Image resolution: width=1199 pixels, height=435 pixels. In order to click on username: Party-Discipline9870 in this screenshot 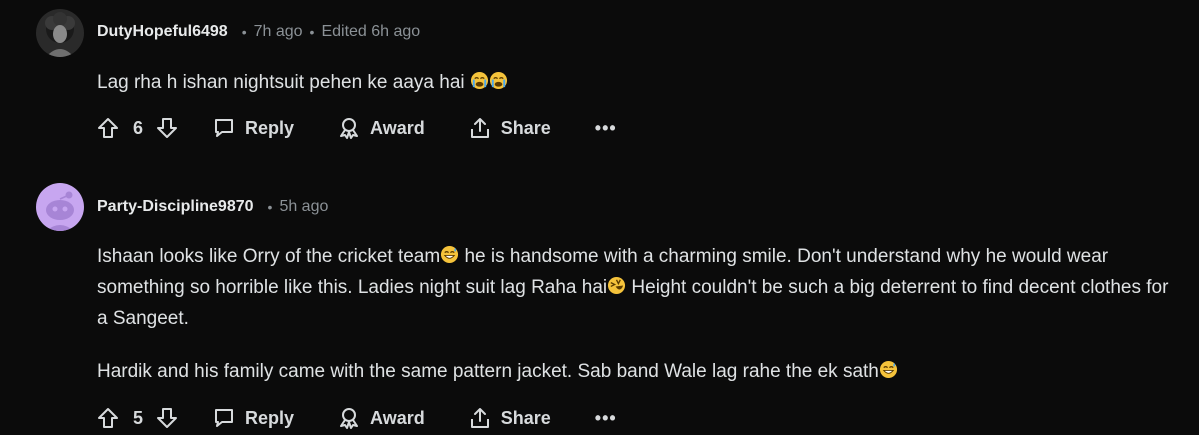, I will do `click(175, 207)`.